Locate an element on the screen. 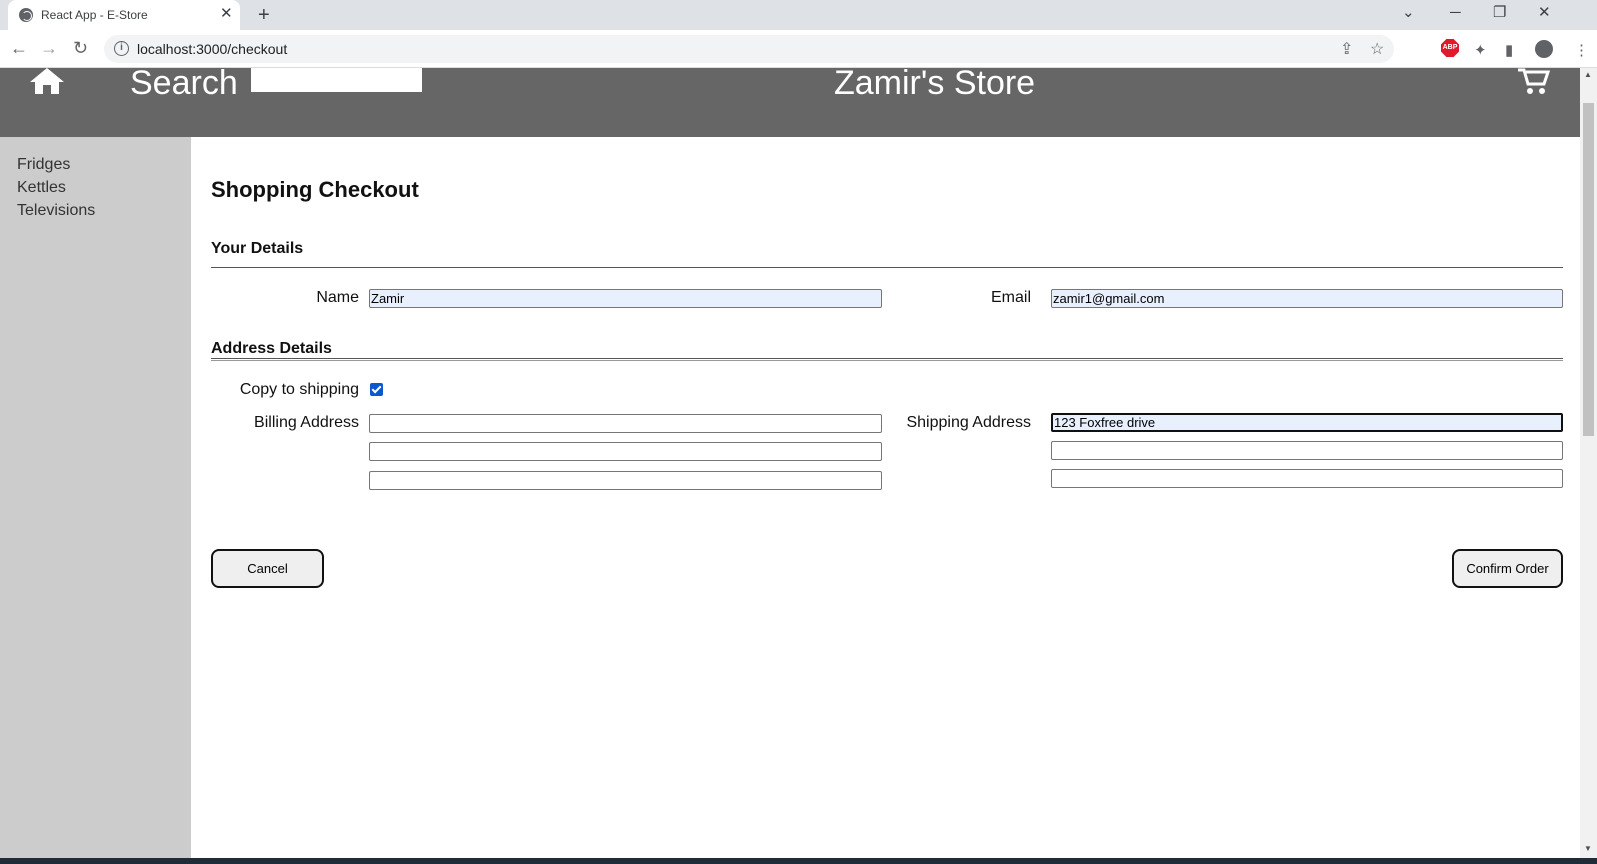  sidebar-item-kettles: Kettles is located at coordinates (41, 188).